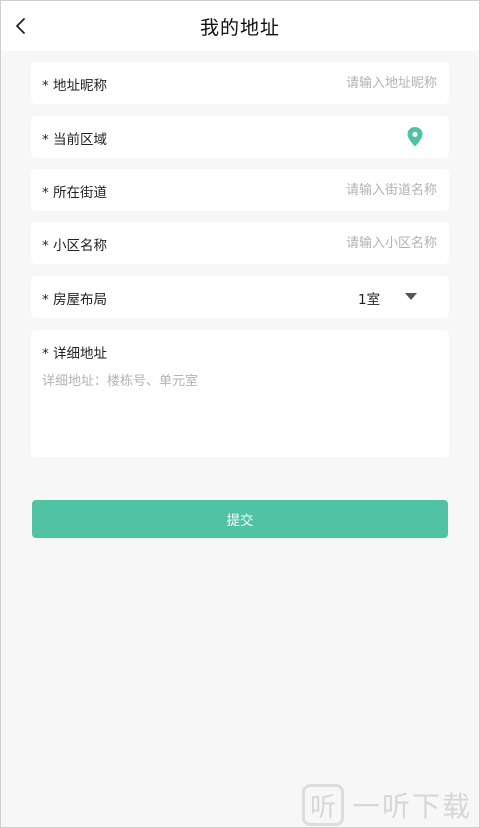  Describe the element at coordinates (337, 190) in the screenshot. I see `street-input` at that location.